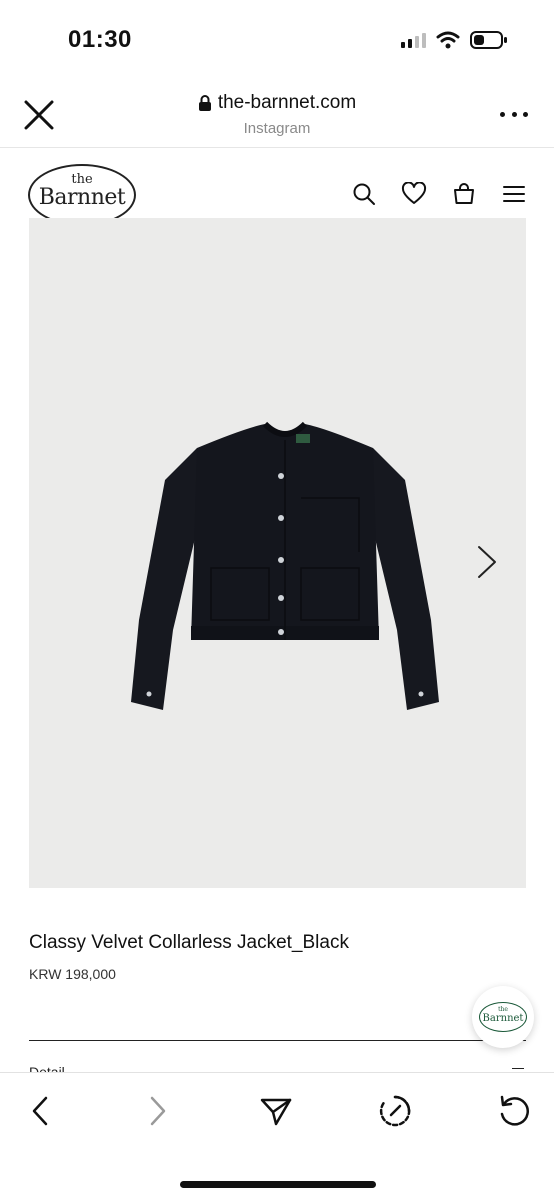 The image size is (554, 1200). I want to click on signal-icon, so click(413, 40).